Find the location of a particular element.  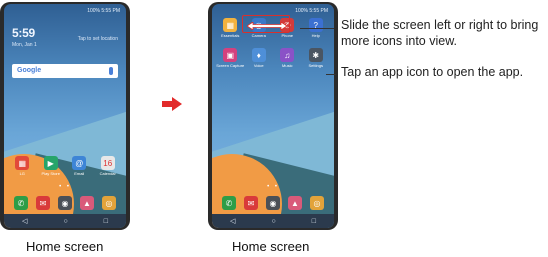

app-icon-email: @ Email is located at coordinates (79, 166).